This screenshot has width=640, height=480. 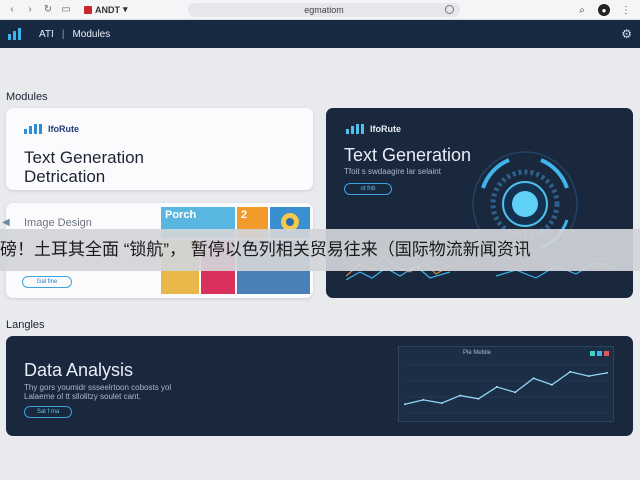 What do you see at coordinates (125, 9) in the screenshot?
I see `chevron-down-icon: ▾` at bounding box center [125, 9].